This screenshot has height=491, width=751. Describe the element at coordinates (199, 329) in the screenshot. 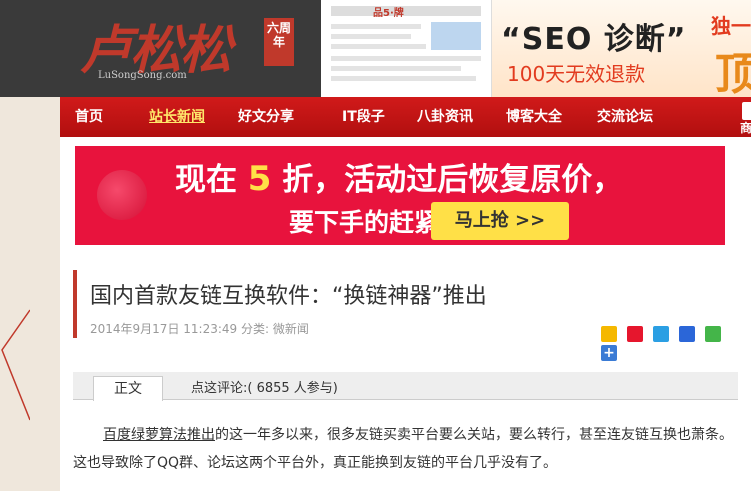

I see `article-meta: 2014年9月17日 11:23:49 分类: 微新闻` at that location.